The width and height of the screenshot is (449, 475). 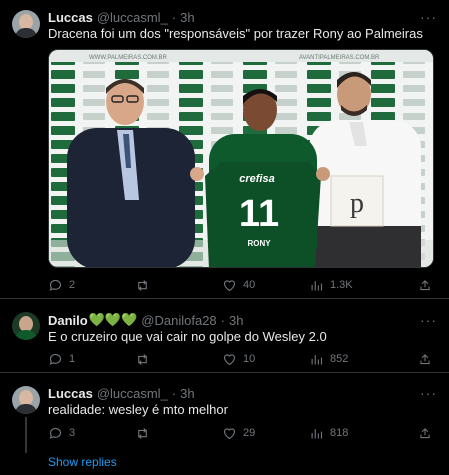 I want to click on backdrop-url: AVANTIPALMEIRAS.COM.BR, so click(x=339, y=58).